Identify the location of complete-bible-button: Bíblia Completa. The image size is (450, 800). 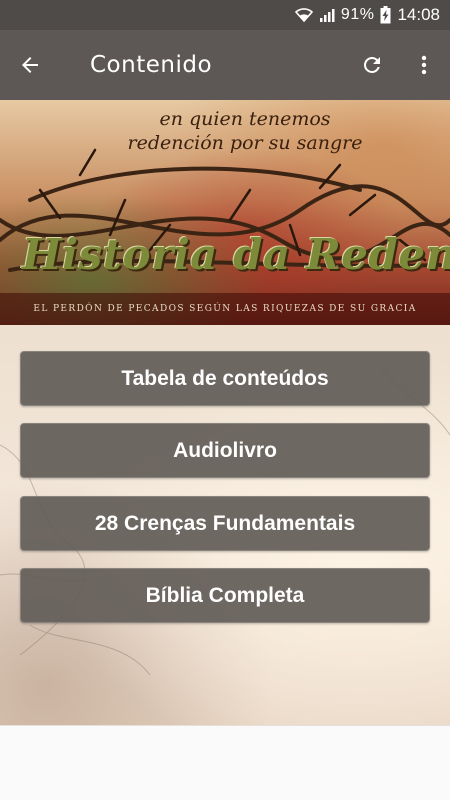
(225, 595).